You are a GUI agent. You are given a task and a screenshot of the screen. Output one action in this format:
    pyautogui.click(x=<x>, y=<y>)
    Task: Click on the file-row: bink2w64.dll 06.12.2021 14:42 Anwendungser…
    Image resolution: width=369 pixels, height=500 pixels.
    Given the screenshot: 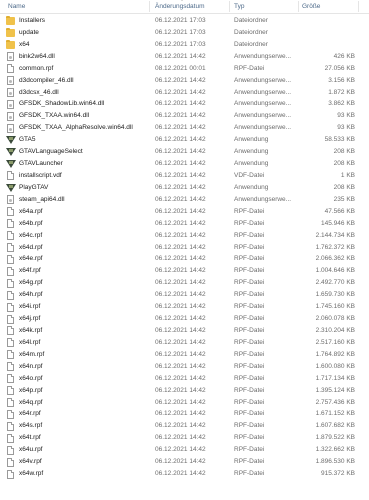 What is the action you would take?
    pyautogui.click(x=184, y=57)
    